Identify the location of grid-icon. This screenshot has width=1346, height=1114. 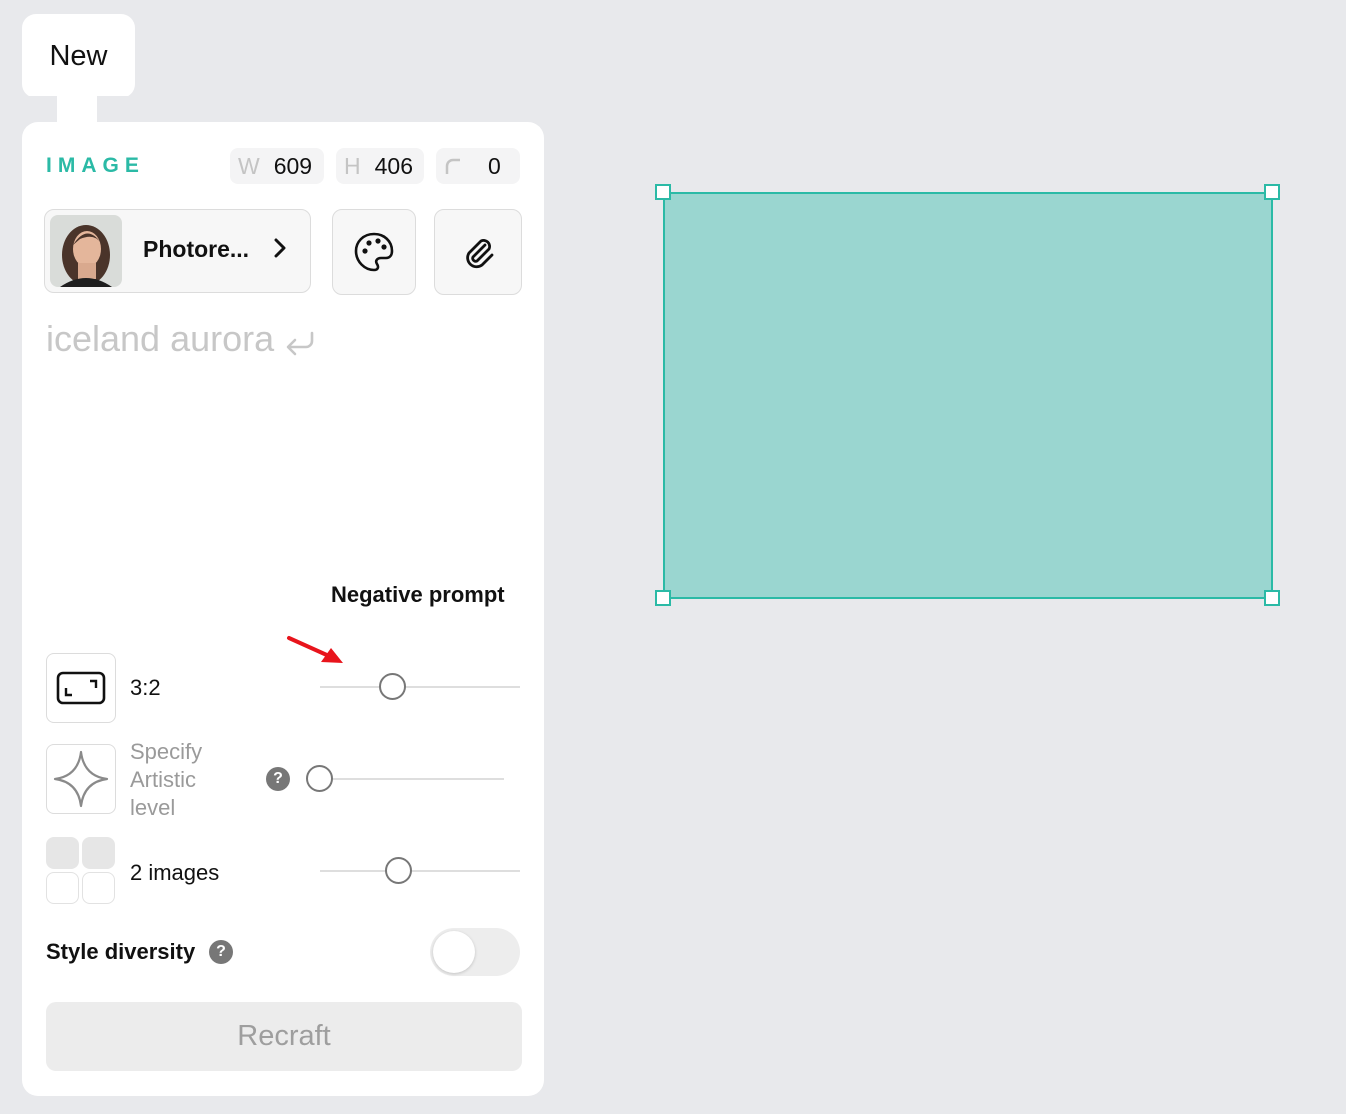
(82, 872).